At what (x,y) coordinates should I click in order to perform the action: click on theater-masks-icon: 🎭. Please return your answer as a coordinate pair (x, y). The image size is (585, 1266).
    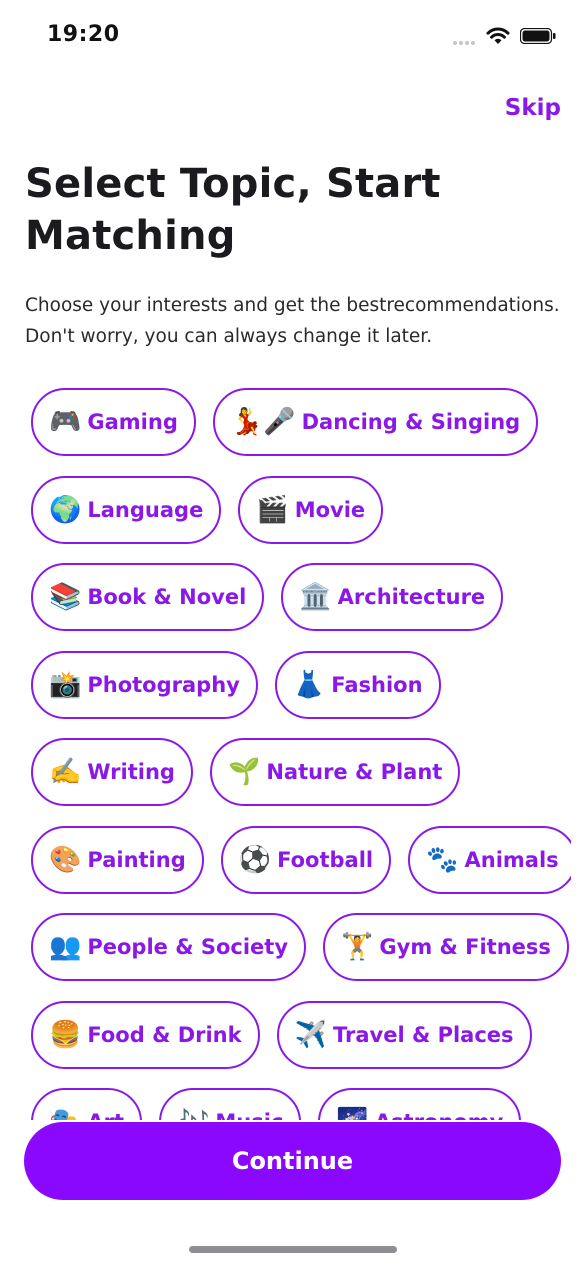
    Looking at the image, I should click on (65, 1114).